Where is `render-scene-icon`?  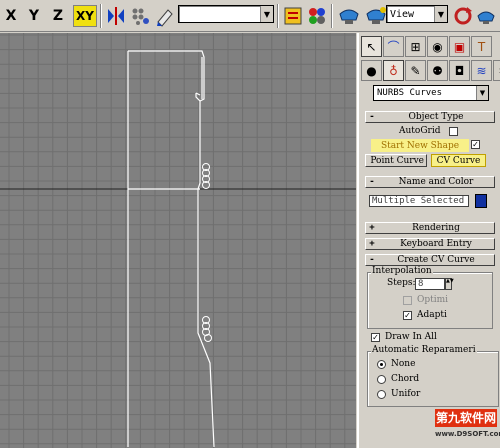 render-scene-icon is located at coordinates (349, 16).